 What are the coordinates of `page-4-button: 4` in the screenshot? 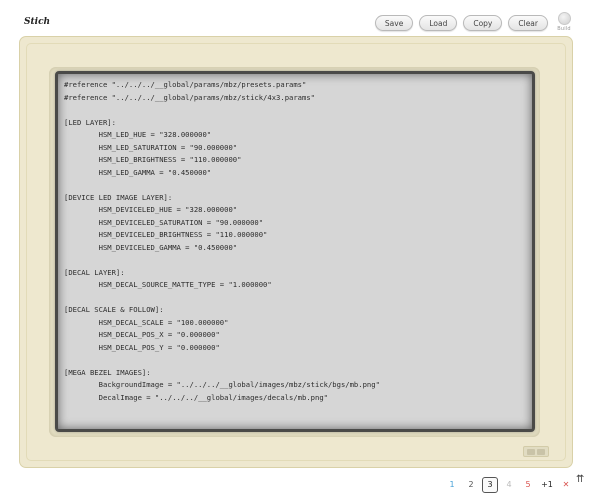 It's located at (509, 485).